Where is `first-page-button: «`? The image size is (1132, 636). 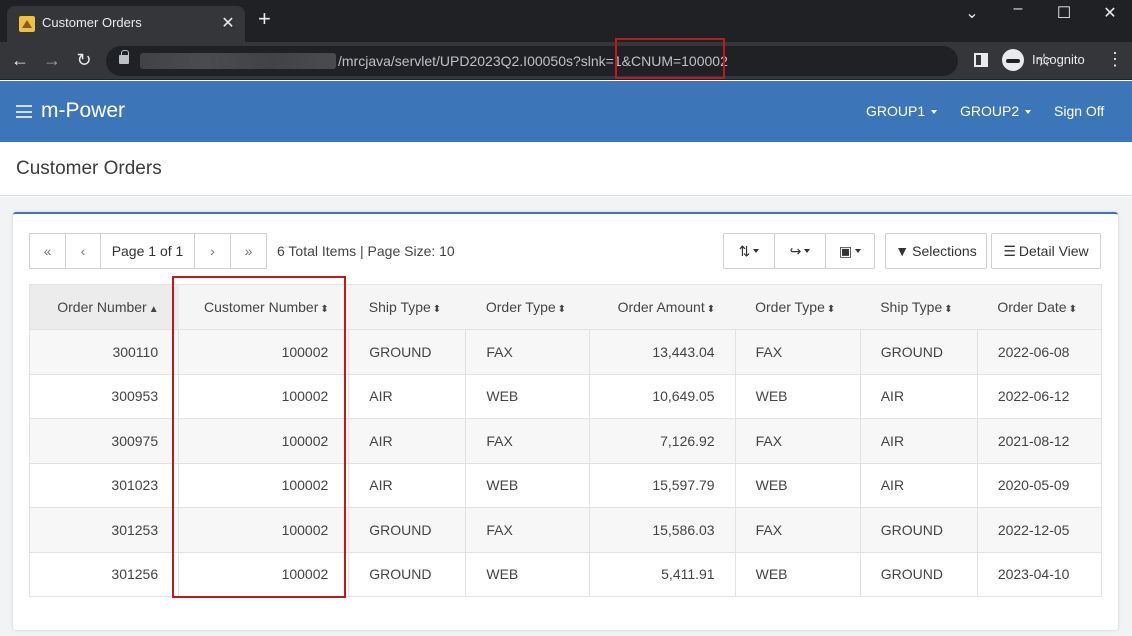 first-page-button: « is located at coordinates (47, 251).